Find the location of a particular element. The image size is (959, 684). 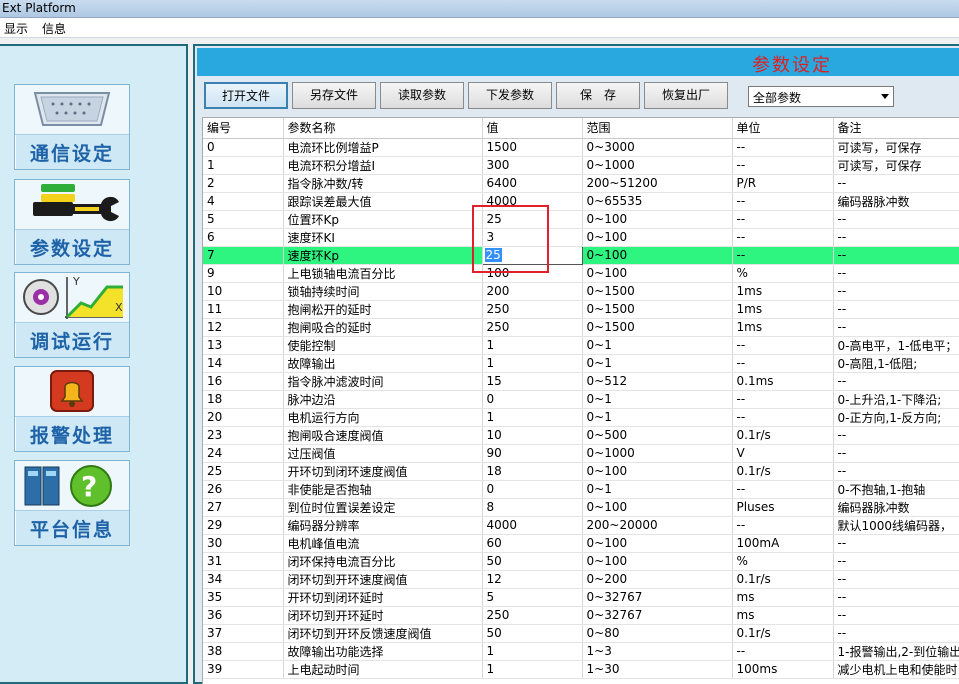

open-file-button: 打开文件 is located at coordinates (246, 95).